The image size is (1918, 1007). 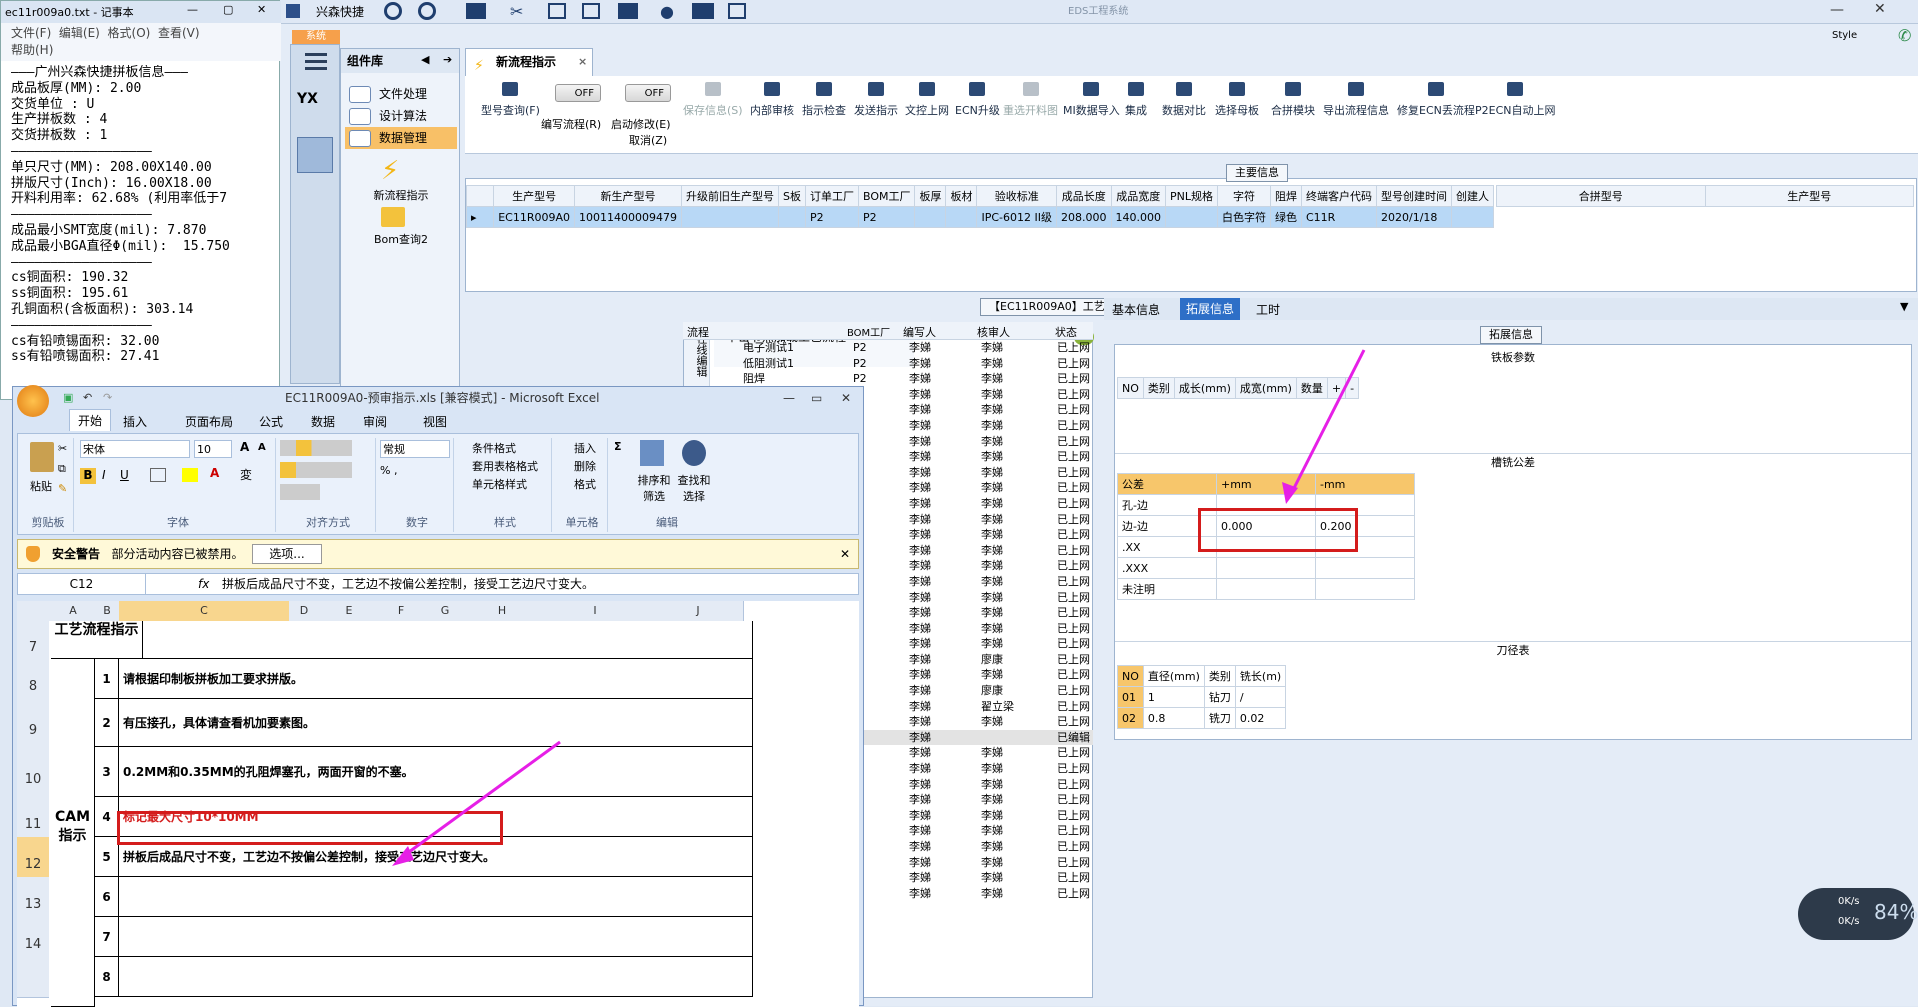 I want to click on index-cell: 4, so click(x=107, y=817).